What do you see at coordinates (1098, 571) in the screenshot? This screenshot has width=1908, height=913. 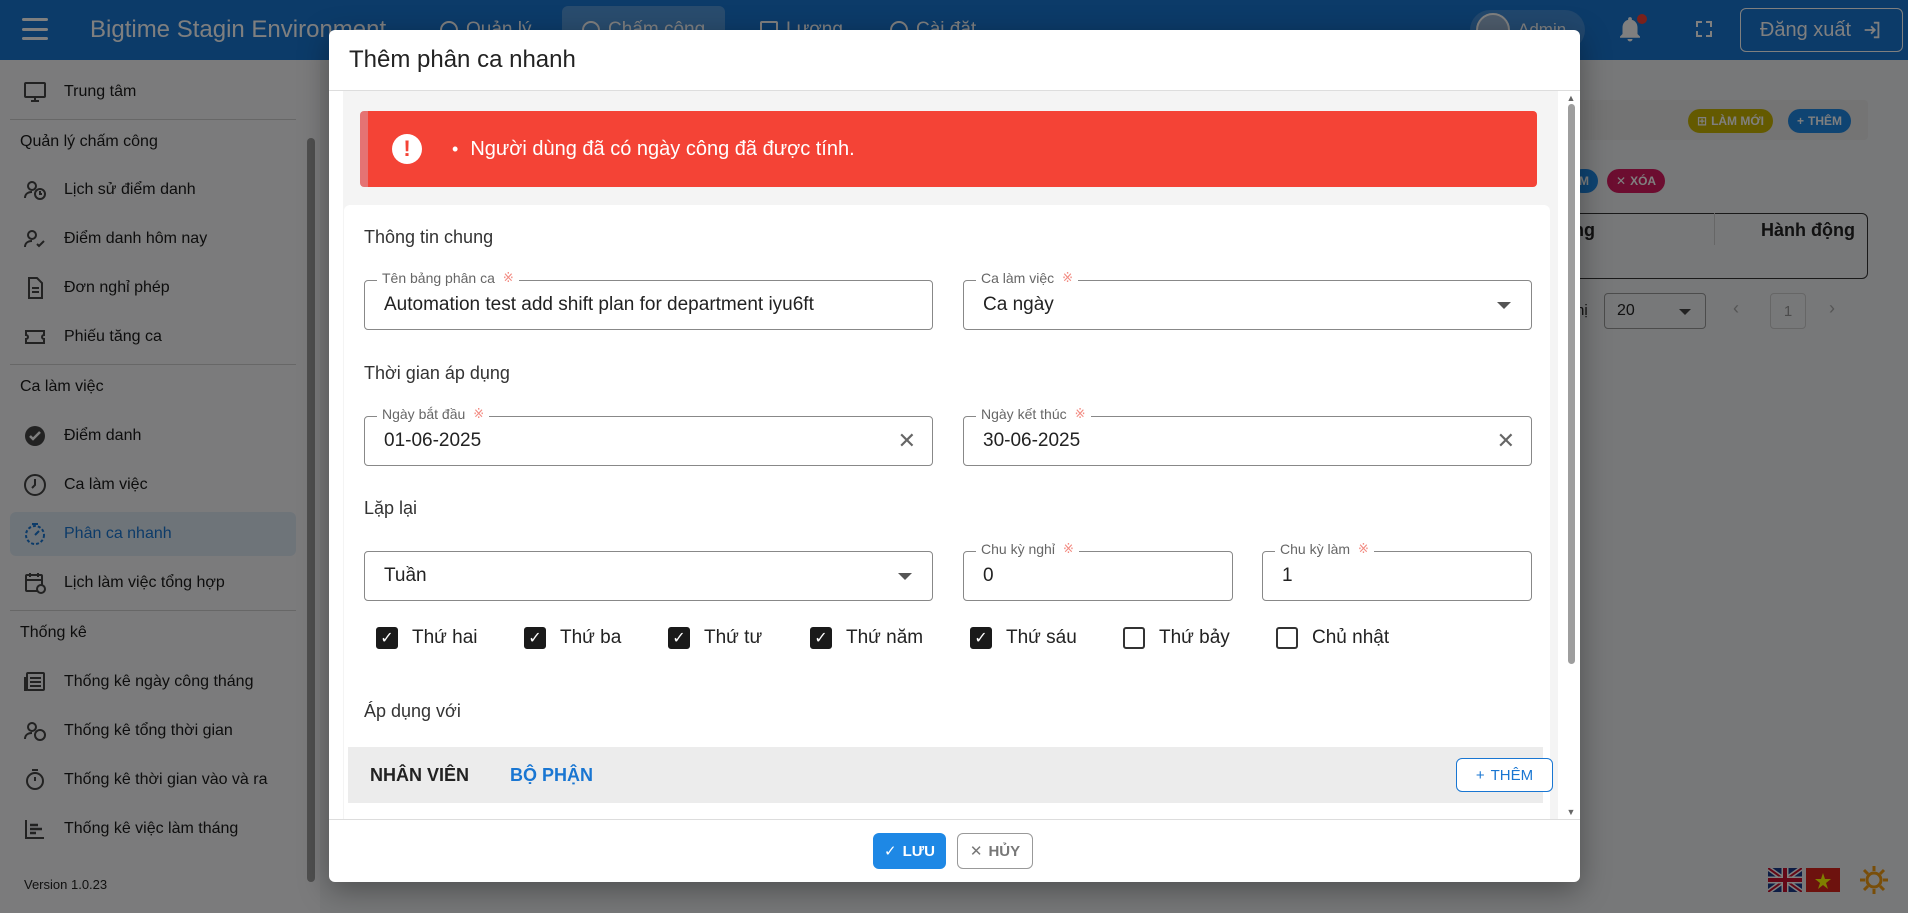 I see `off-cycle-field: Chu kỳ nghỉ ※ 0` at bounding box center [1098, 571].